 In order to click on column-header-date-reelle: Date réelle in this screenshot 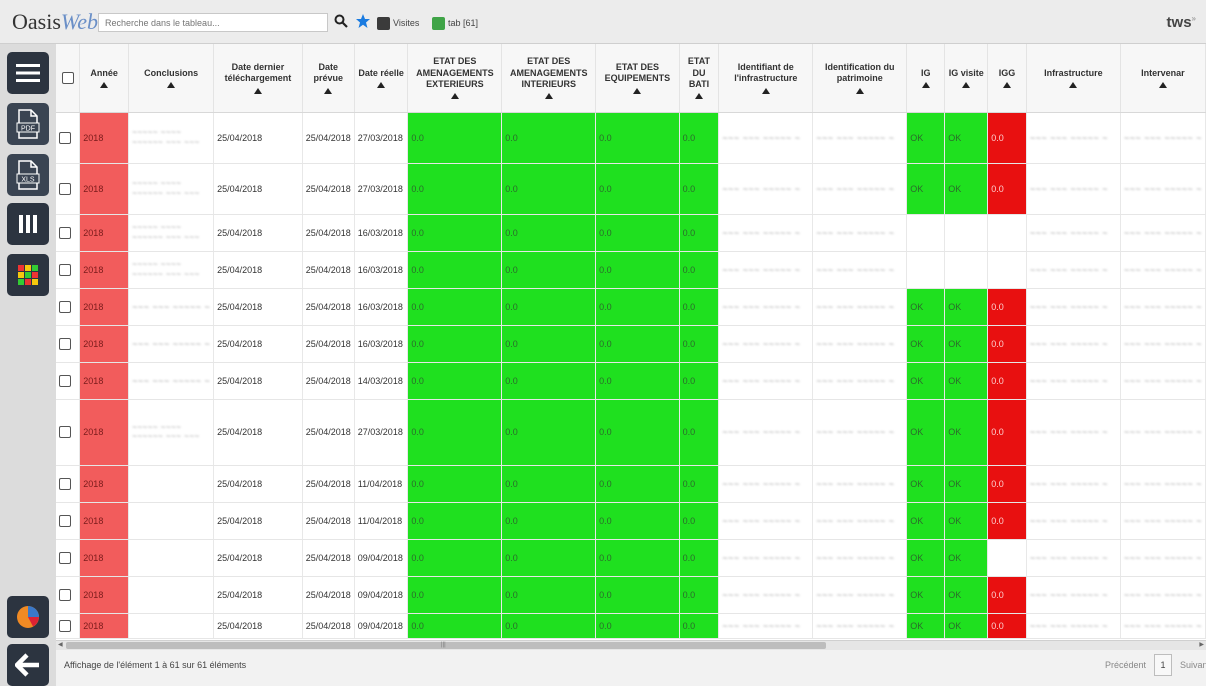, I will do `click(381, 78)`.